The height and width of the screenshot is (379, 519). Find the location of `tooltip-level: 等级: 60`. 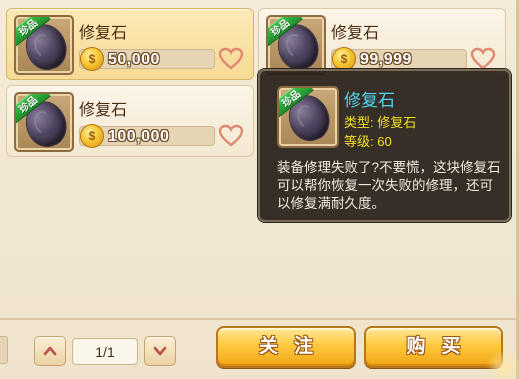

tooltip-level: 等级: 60 is located at coordinates (368, 141).